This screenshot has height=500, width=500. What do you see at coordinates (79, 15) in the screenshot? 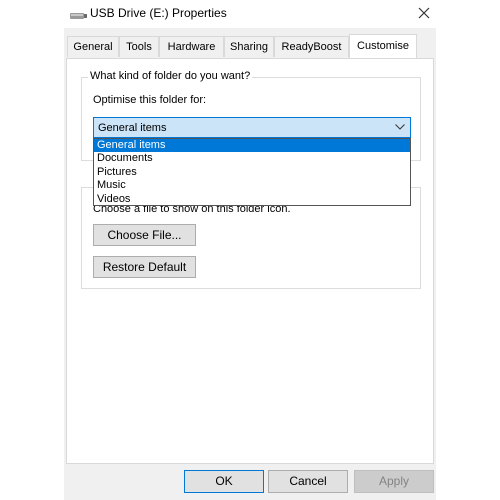
I see `usb-drive-icon` at bounding box center [79, 15].